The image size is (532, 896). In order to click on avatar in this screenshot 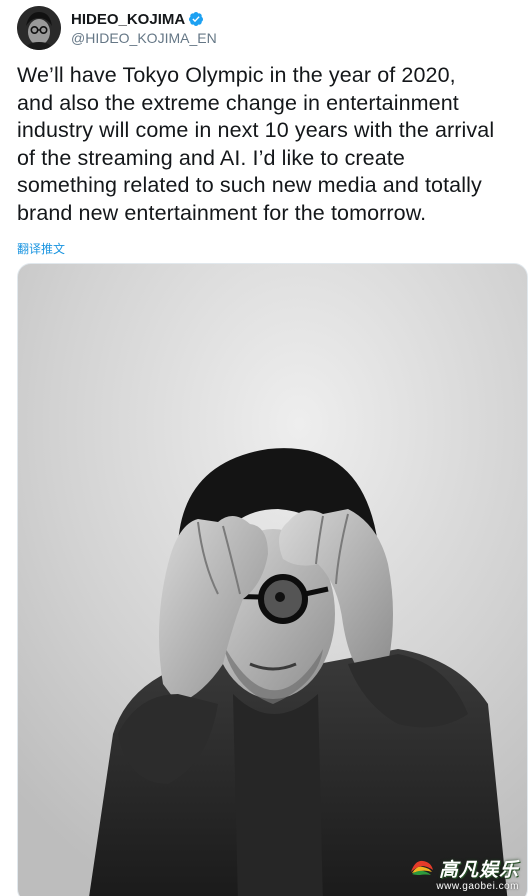, I will do `click(39, 28)`.